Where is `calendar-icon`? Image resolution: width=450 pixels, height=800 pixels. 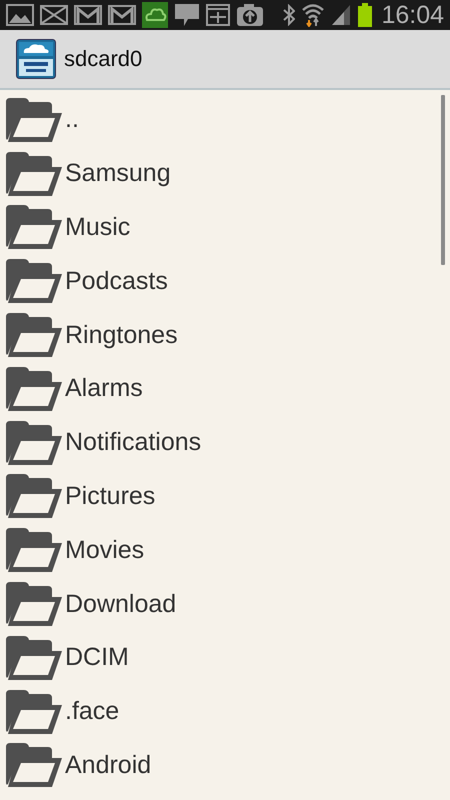
calendar-icon is located at coordinates (218, 15).